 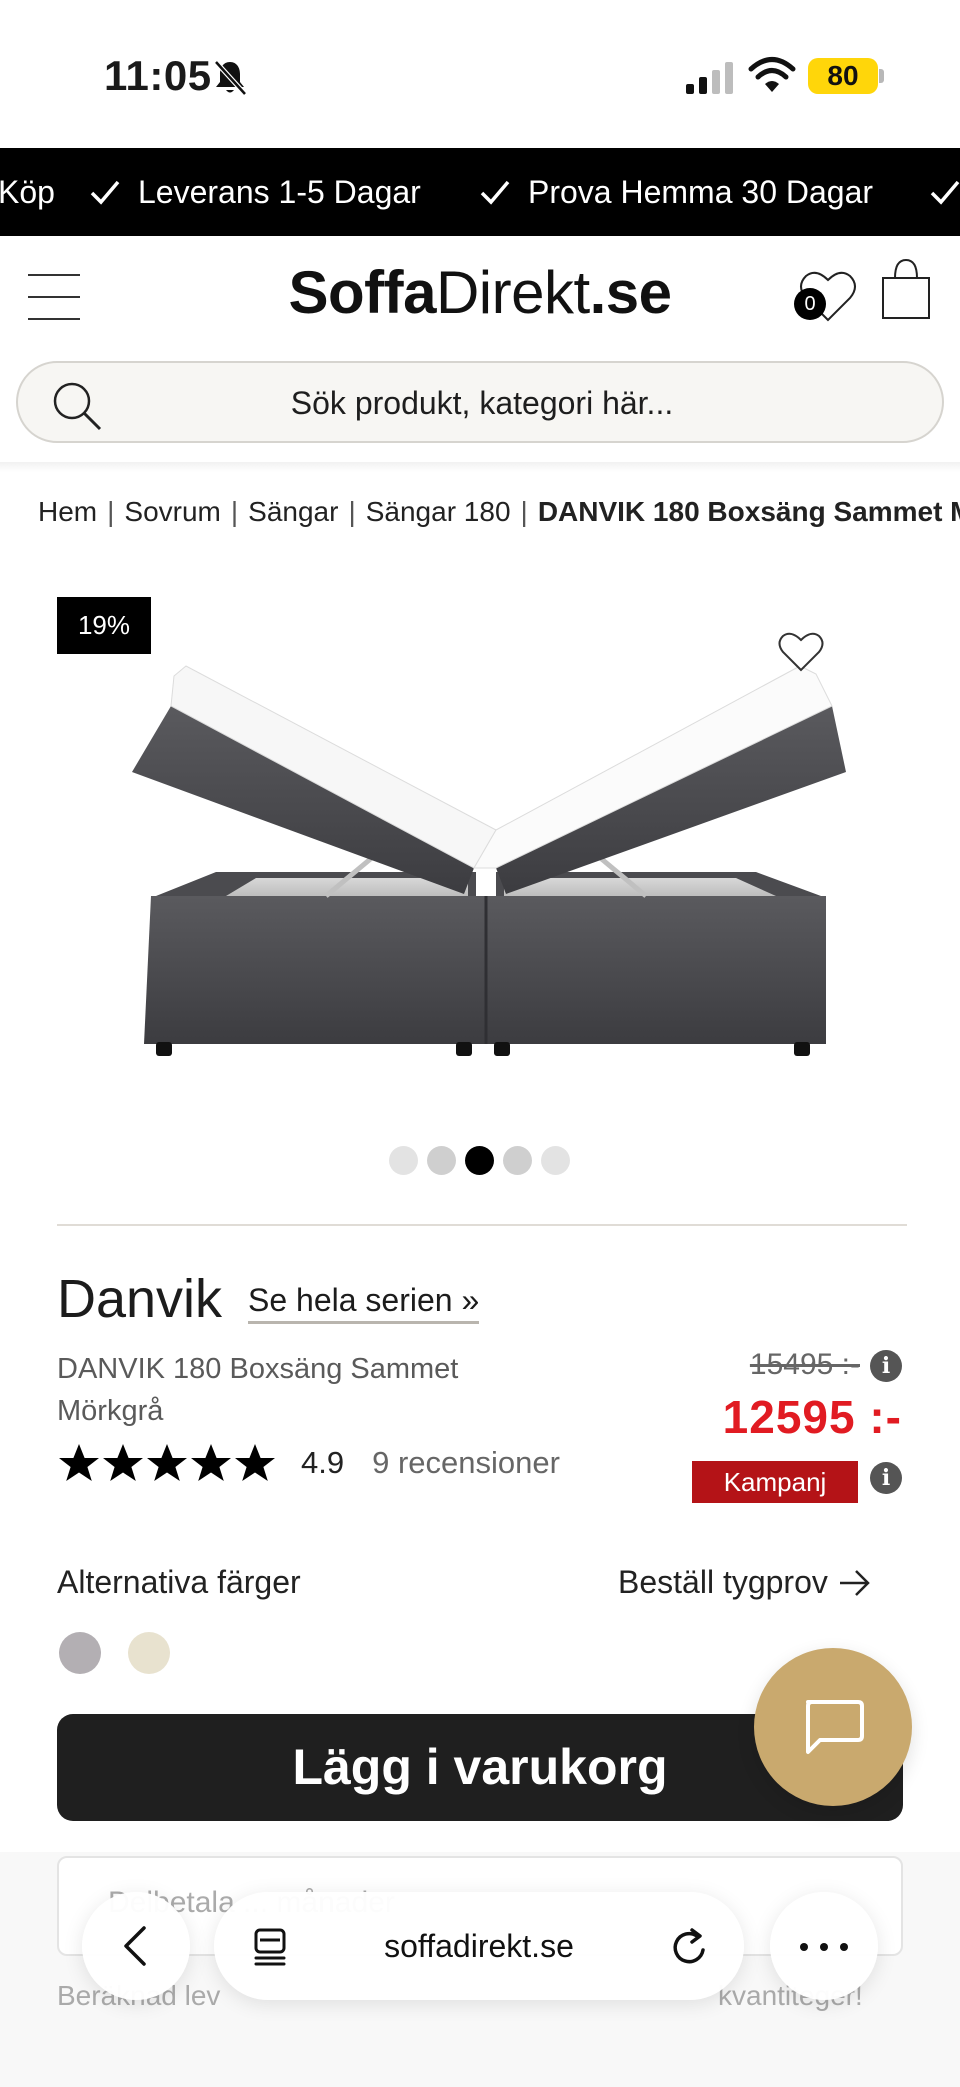 What do you see at coordinates (293, 512) in the screenshot?
I see `breadcrumb-item-sangar: Sängar` at bounding box center [293, 512].